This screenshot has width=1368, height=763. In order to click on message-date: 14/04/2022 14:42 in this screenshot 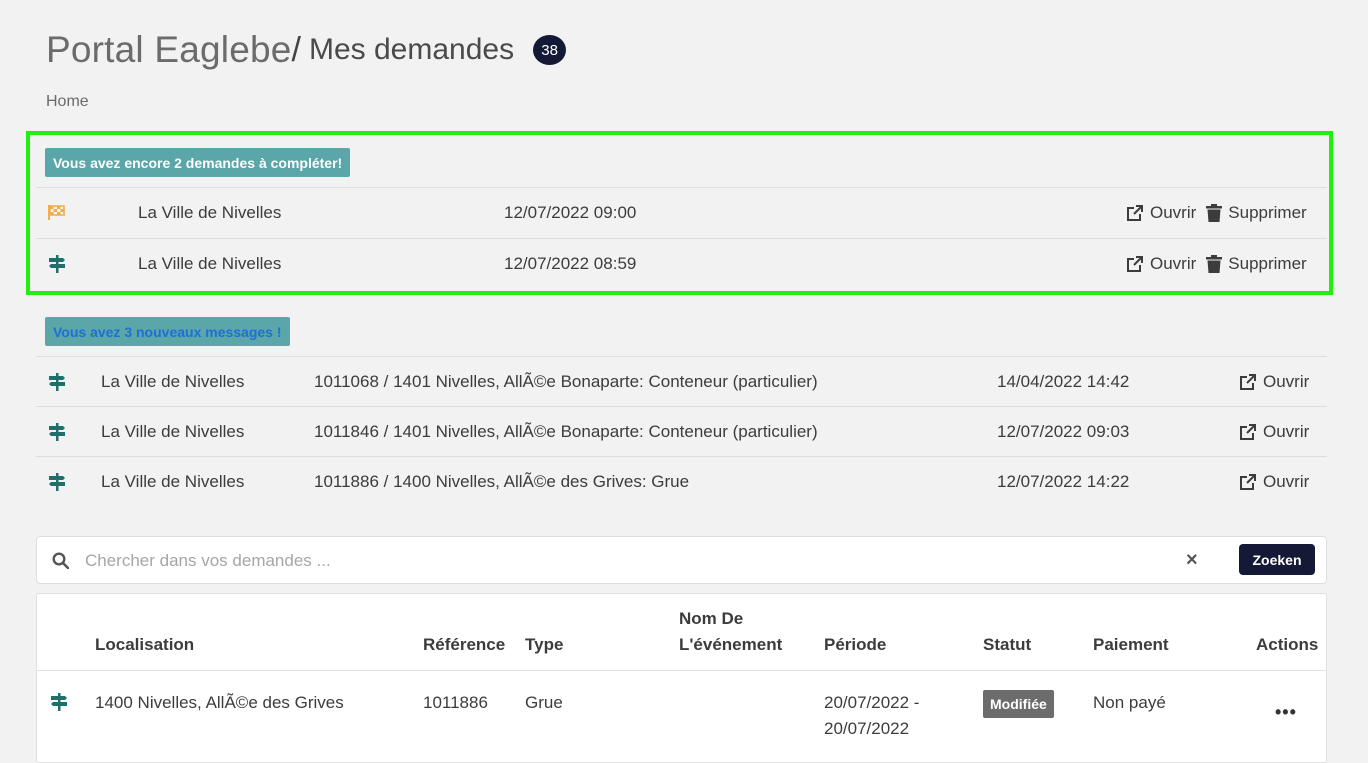, I will do `click(1063, 381)`.